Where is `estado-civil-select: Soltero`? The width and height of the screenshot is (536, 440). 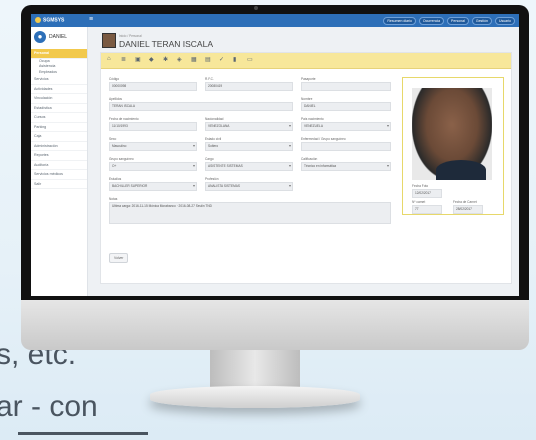 estado-civil-select: Soltero is located at coordinates (249, 146).